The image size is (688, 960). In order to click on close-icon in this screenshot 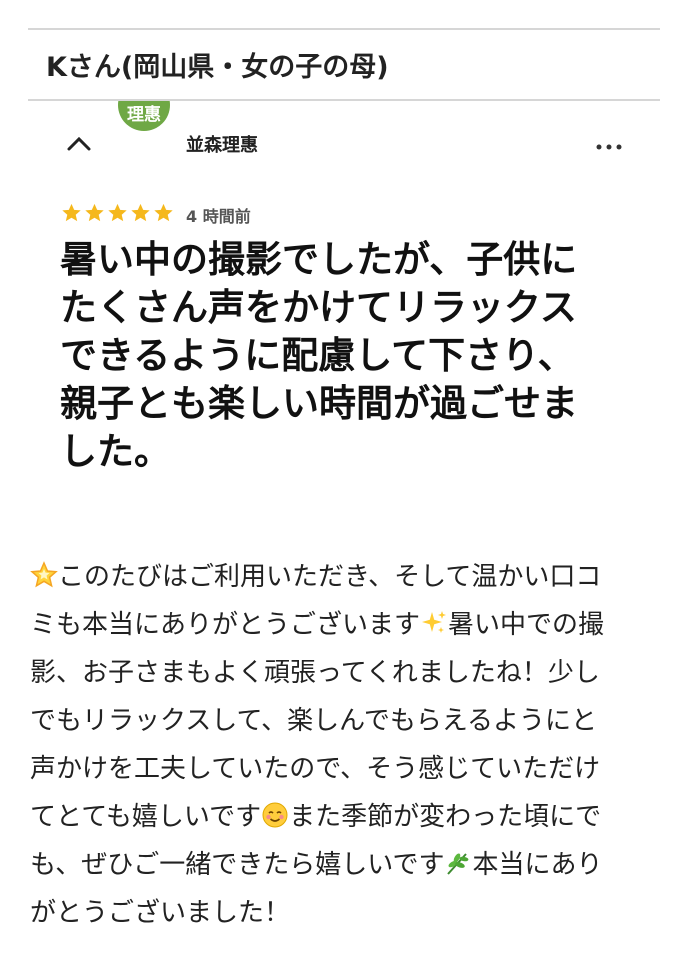, I will do `click(79, 146)`.